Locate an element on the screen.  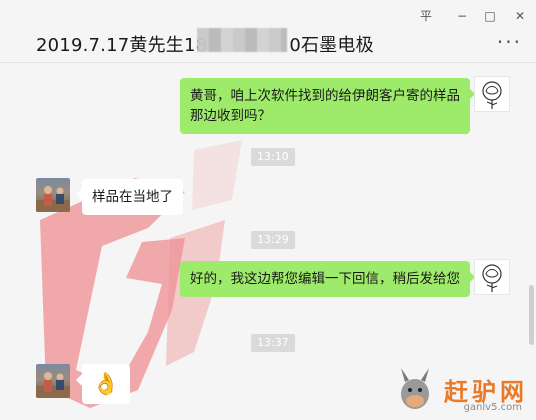
minimize-button: − is located at coordinates (462, 16).